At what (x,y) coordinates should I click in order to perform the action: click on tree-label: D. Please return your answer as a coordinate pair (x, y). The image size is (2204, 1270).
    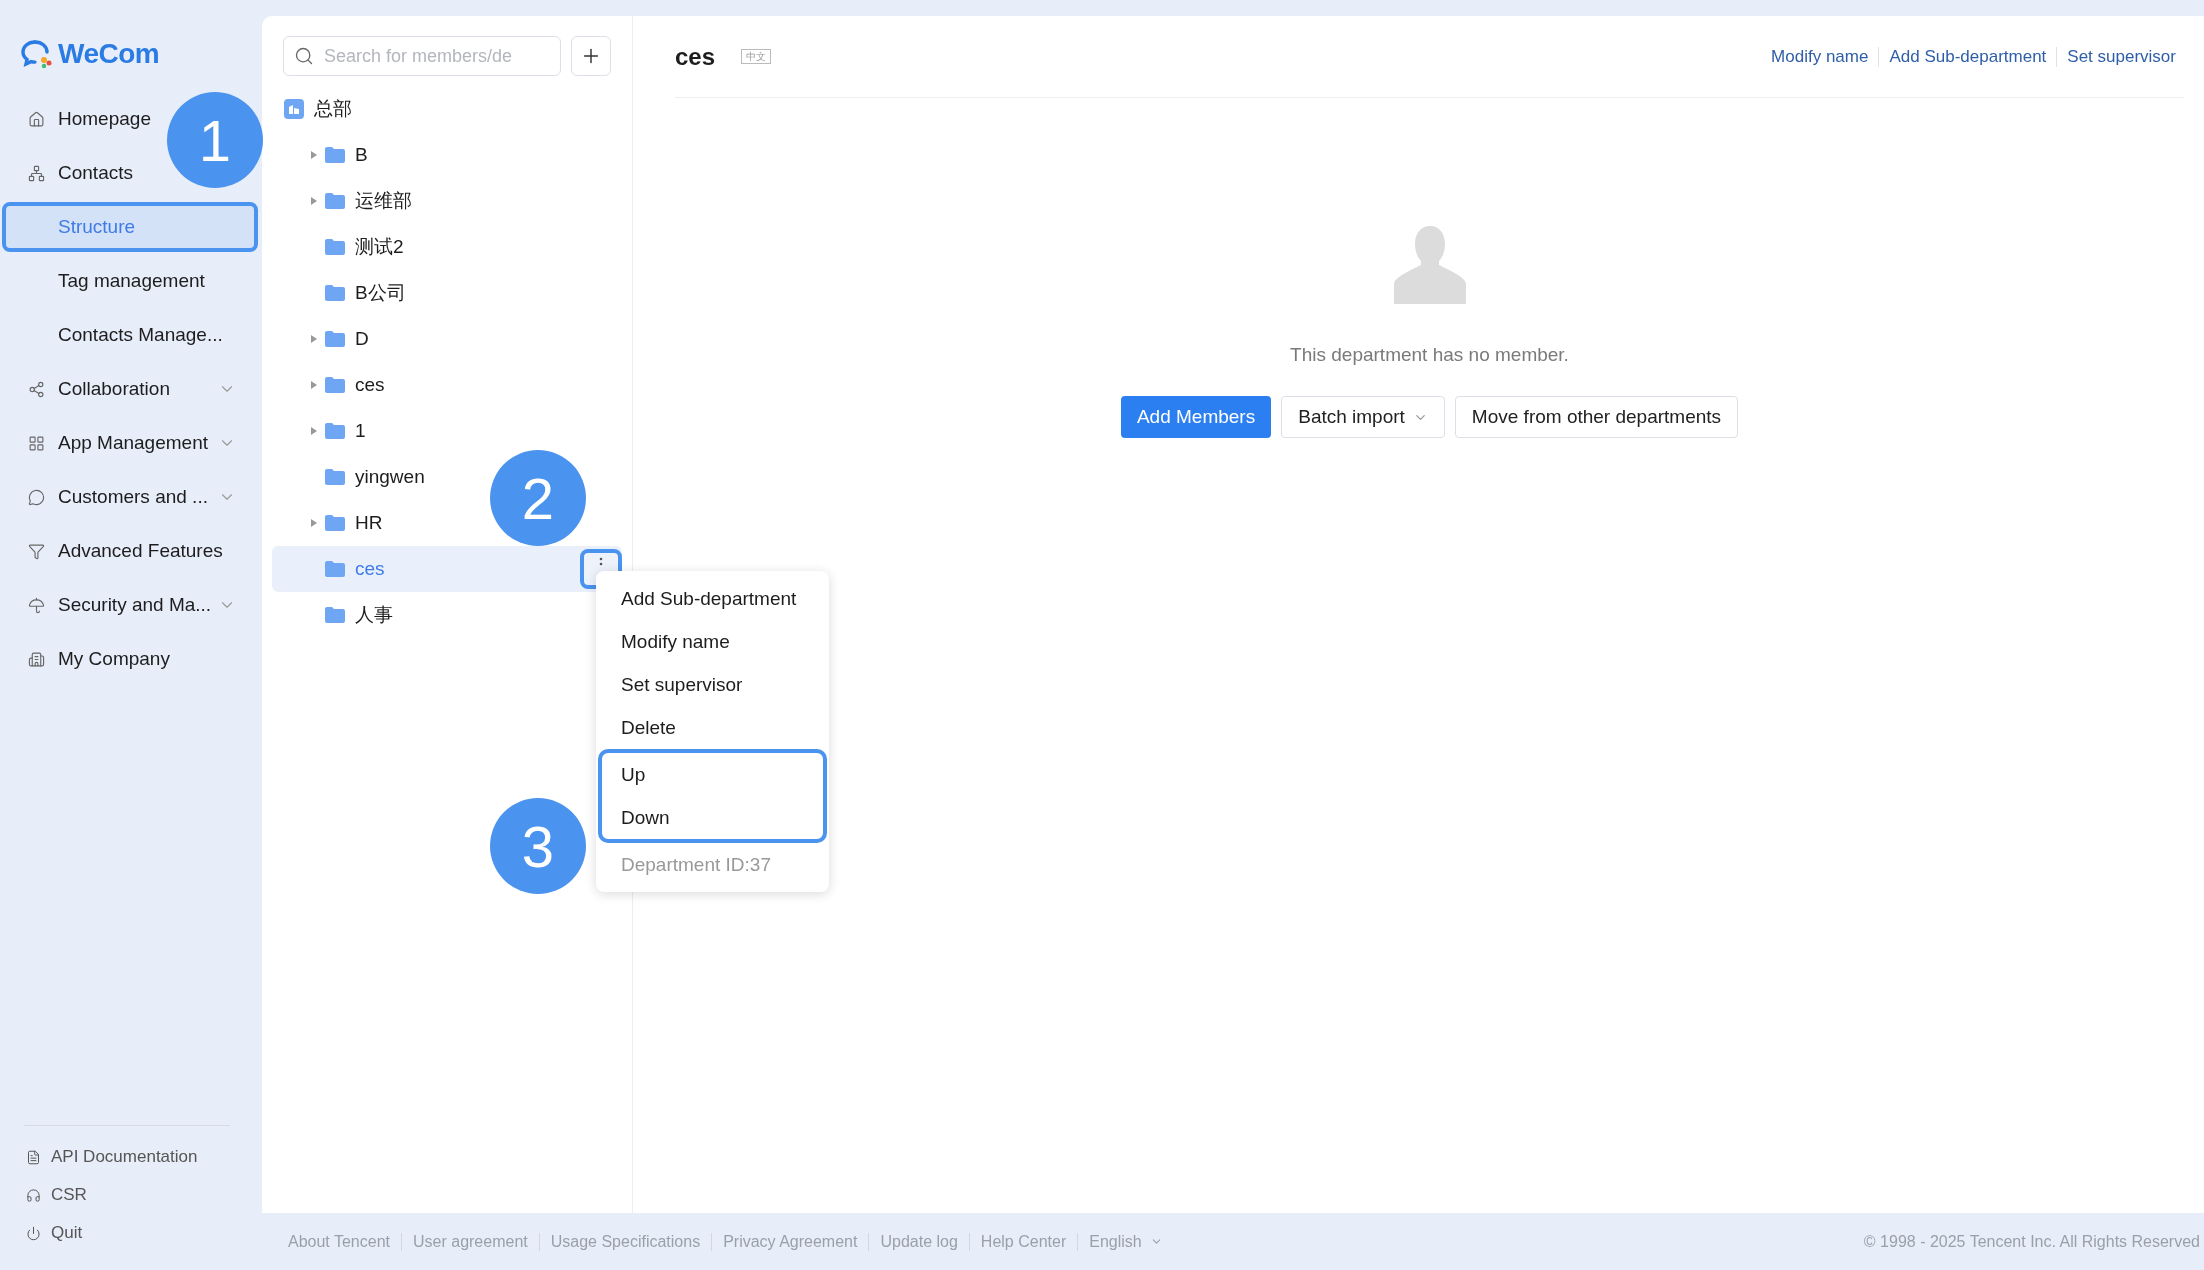
    Looking at the image, I should click on (362, 339).